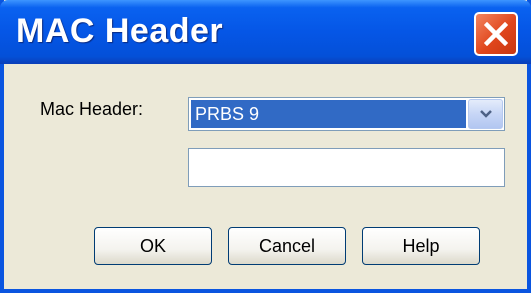 This screenshot has height=293, width=531. I want to click on help-button: Help, so click(421, 246).